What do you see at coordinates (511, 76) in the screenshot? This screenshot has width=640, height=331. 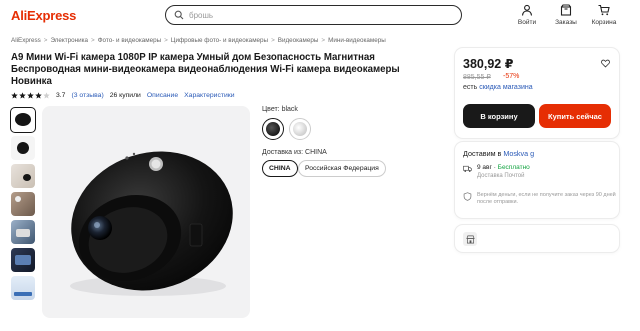 I see `discount-badge: -57%` at bounding box center [511, 76].